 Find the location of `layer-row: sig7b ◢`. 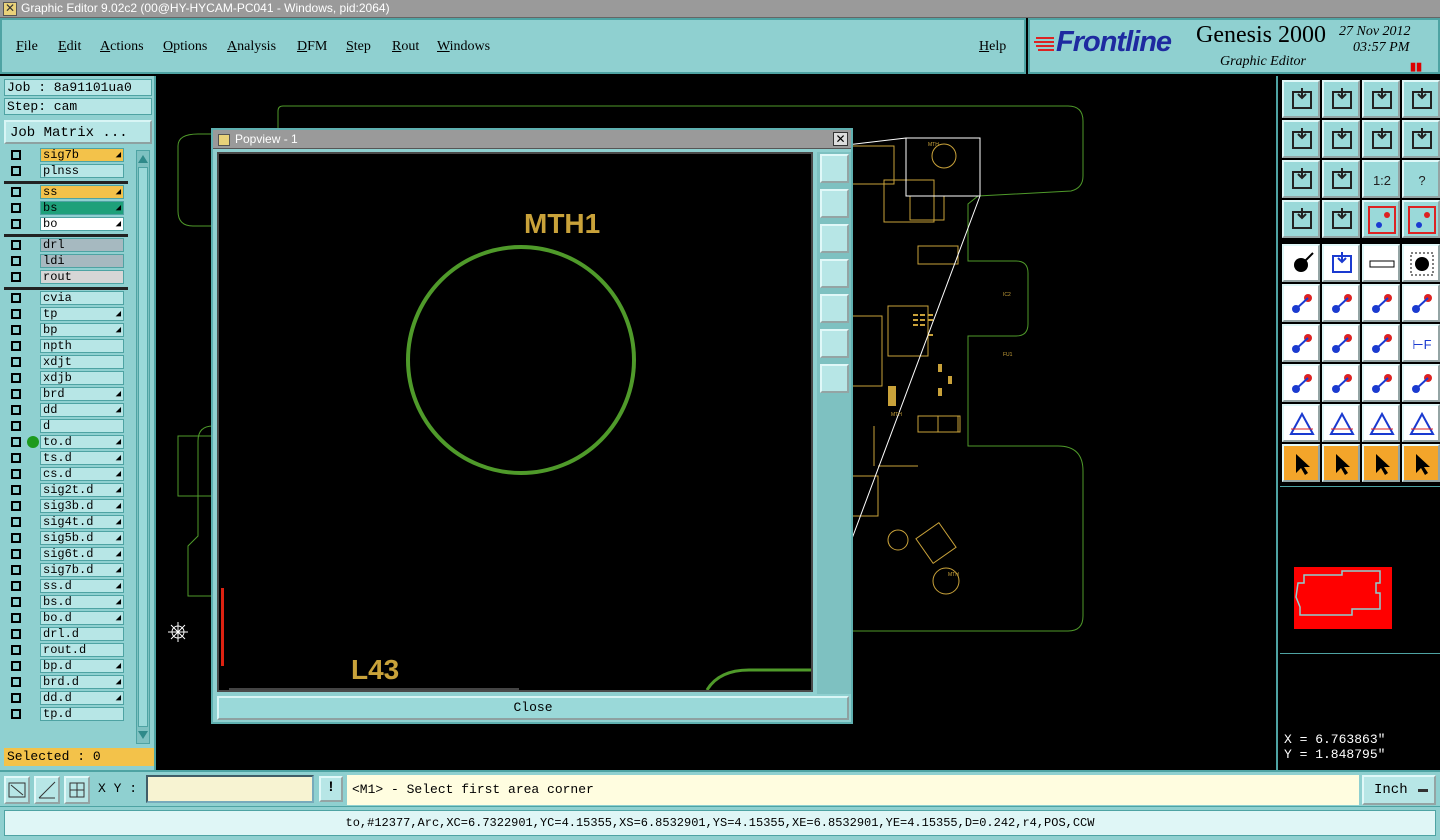

layer-row: sig7b ◢ is located at coordinates (65, 155).